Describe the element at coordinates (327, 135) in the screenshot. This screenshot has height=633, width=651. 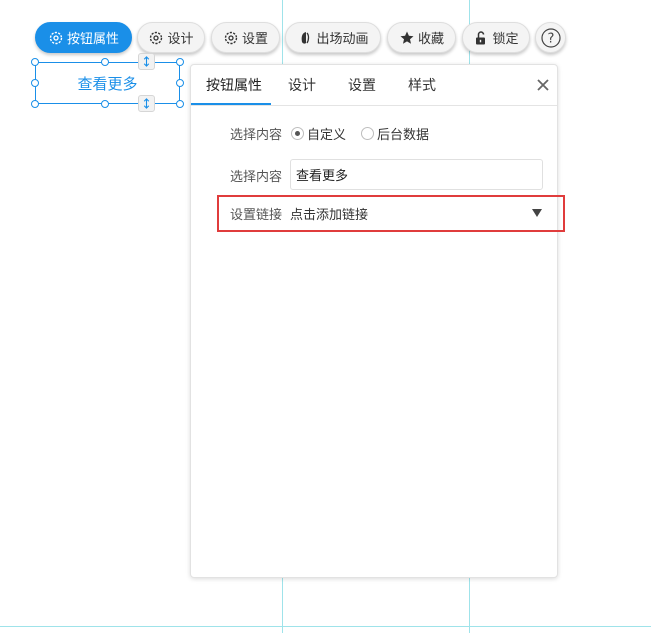
I see `radio-custom-label: 自定义` at that location.